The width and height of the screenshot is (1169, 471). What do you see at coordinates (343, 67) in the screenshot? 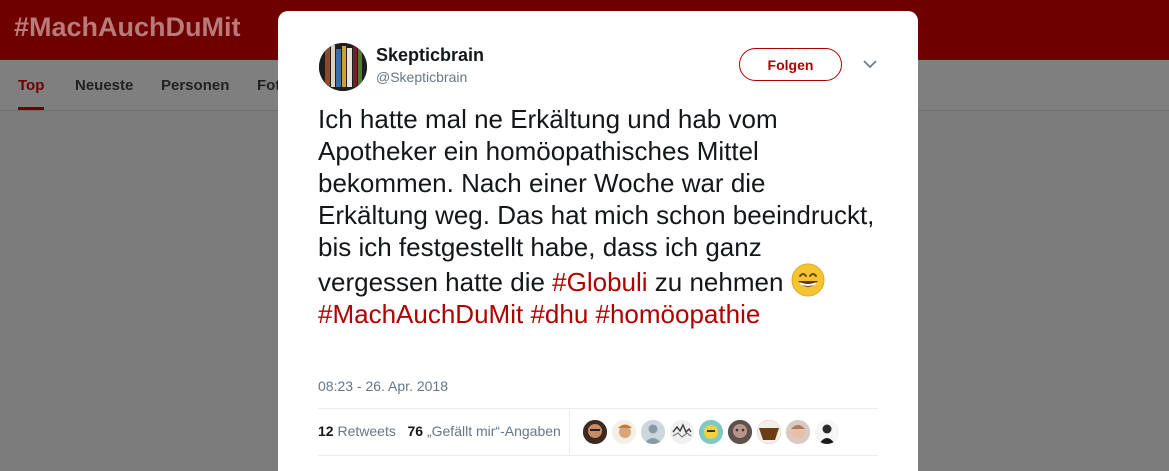
I see `avatar` at bounding box center [343, 67].